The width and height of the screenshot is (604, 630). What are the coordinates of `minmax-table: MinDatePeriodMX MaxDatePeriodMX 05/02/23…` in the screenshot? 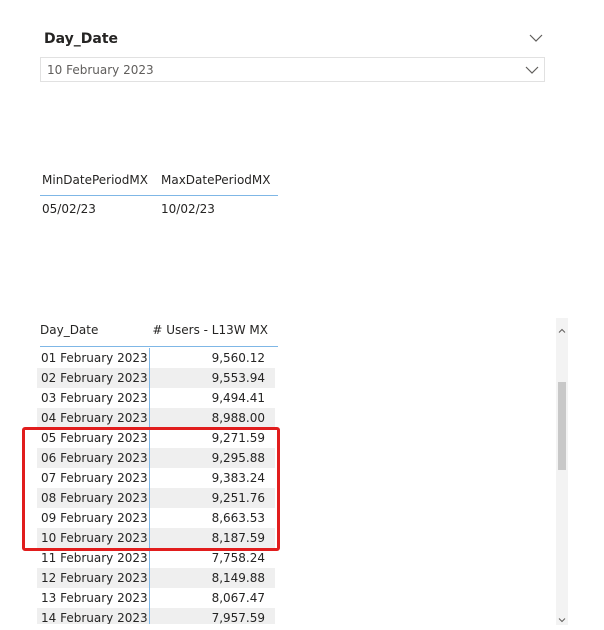 It's located at (159, 195).